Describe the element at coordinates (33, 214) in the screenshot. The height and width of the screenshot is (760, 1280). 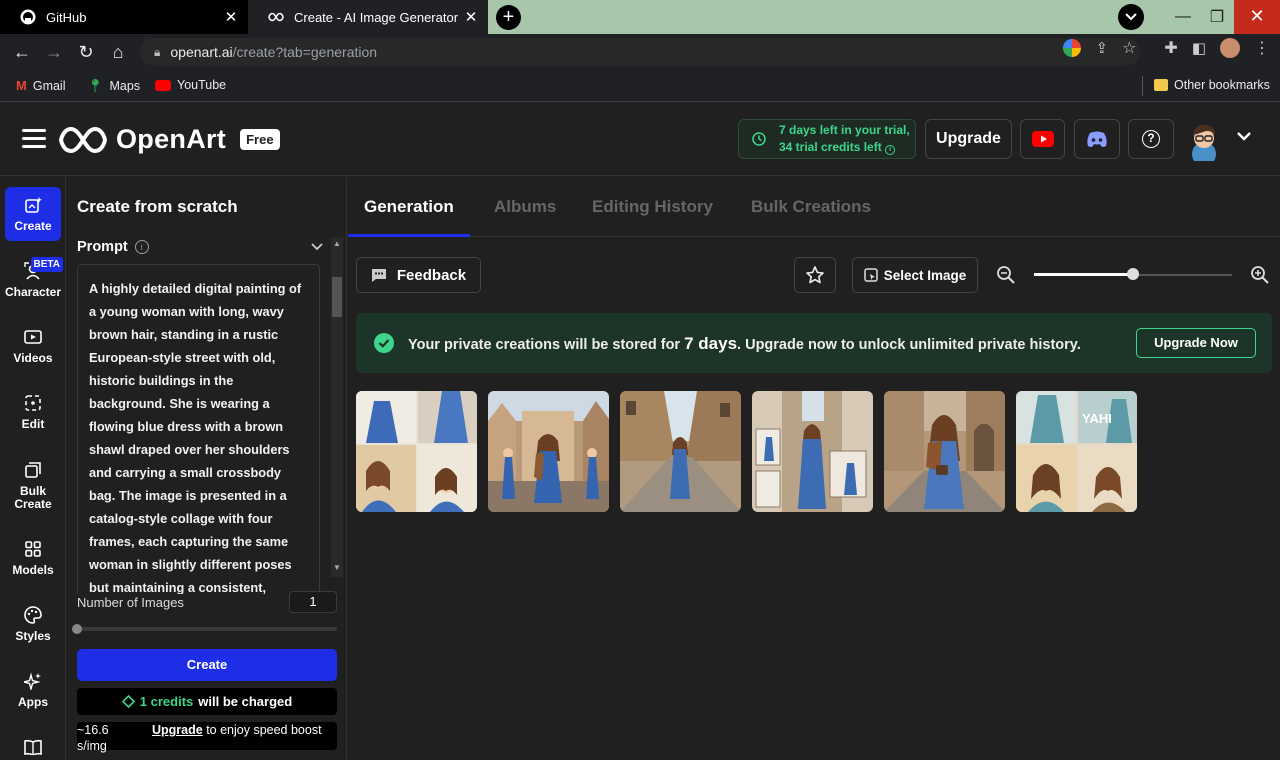
I see `rail-item-create: Create` at that location.